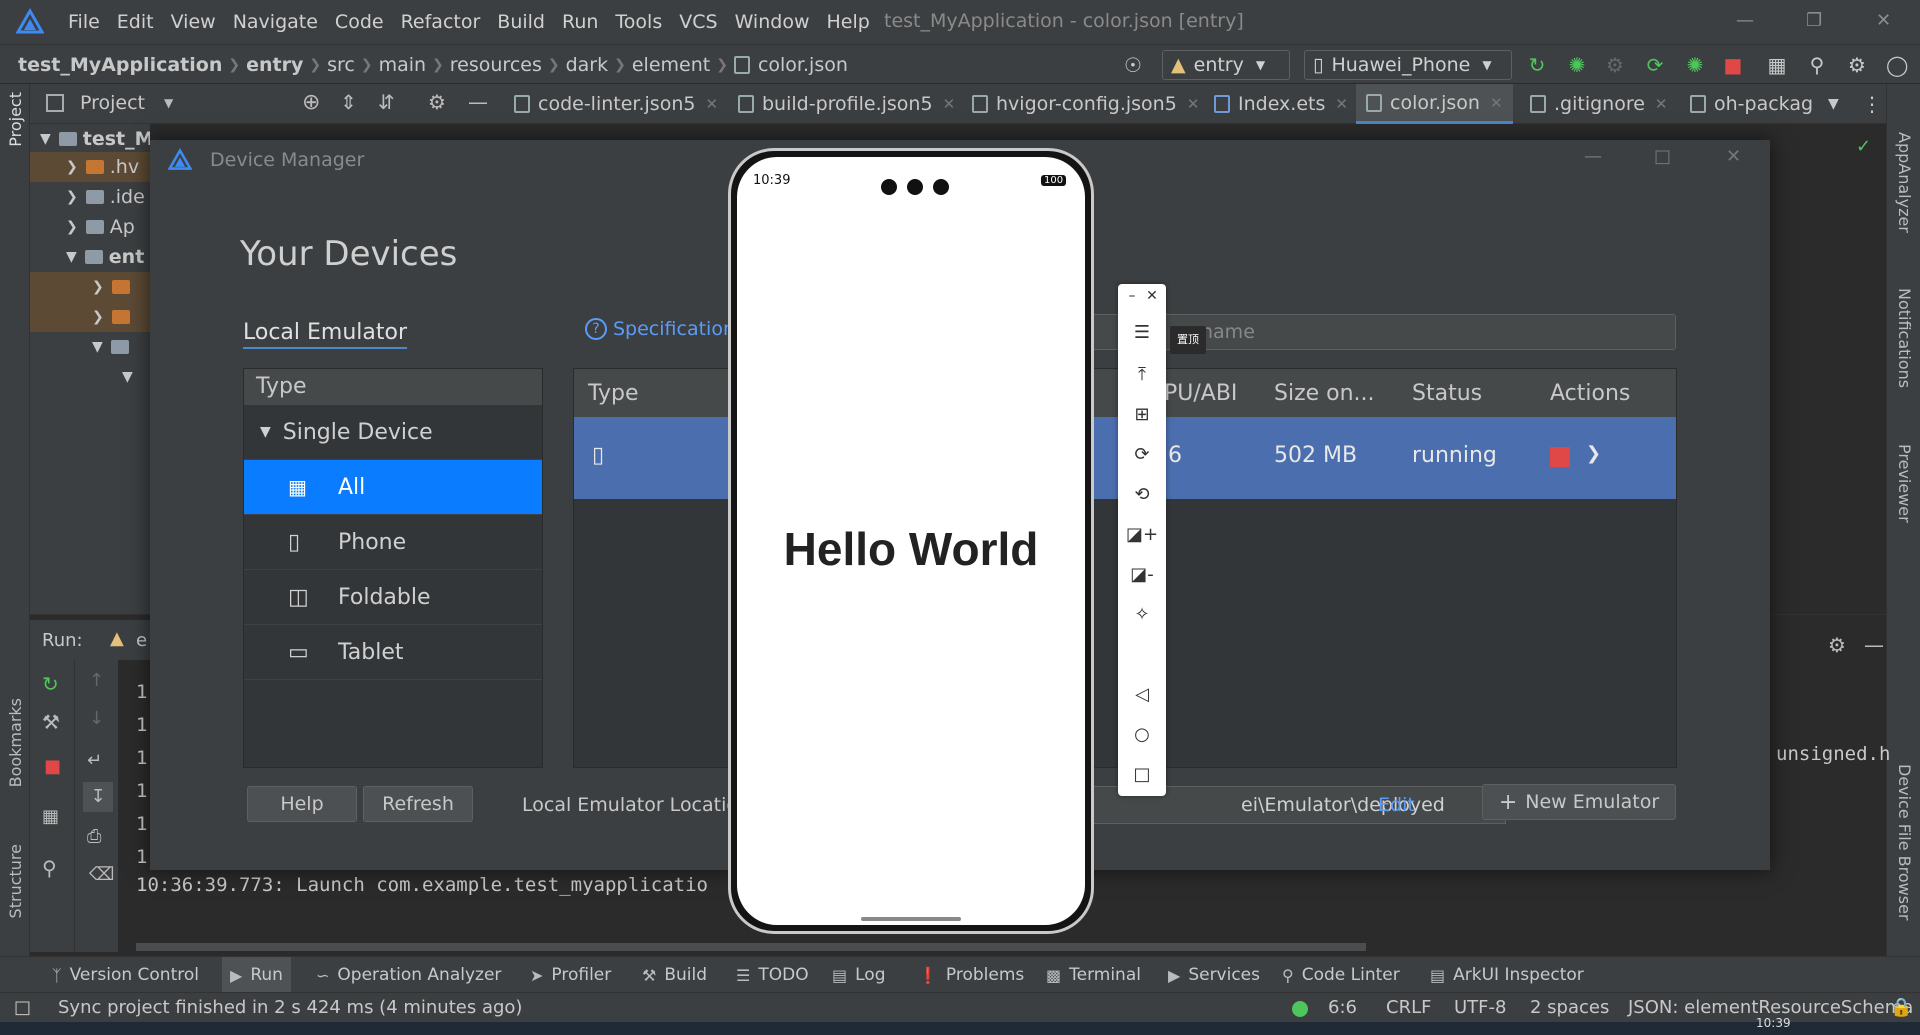  What do you see at coordinates (105, 197) in the screenshot?
I see `tree-item: ❯ .ide` at bounding box center [105, 197].